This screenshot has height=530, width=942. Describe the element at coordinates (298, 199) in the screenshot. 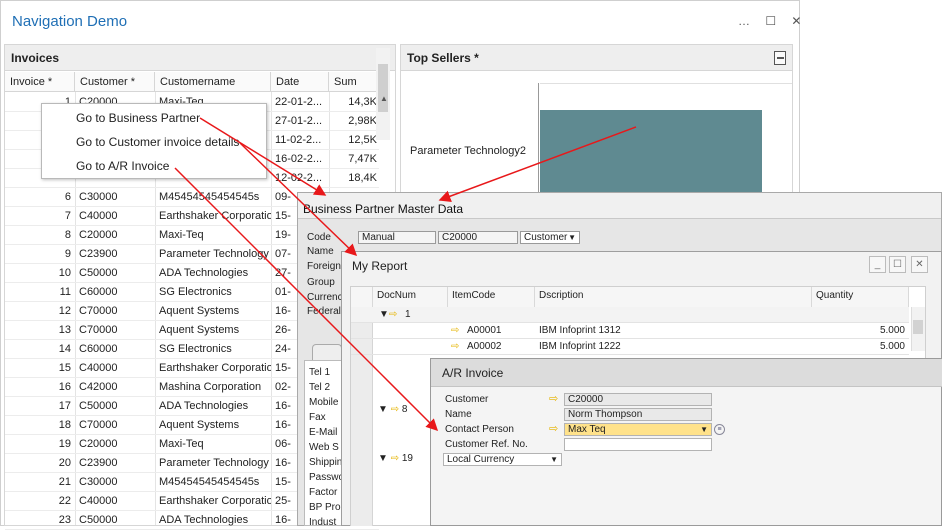

I see `arrow-to-report` at that location.